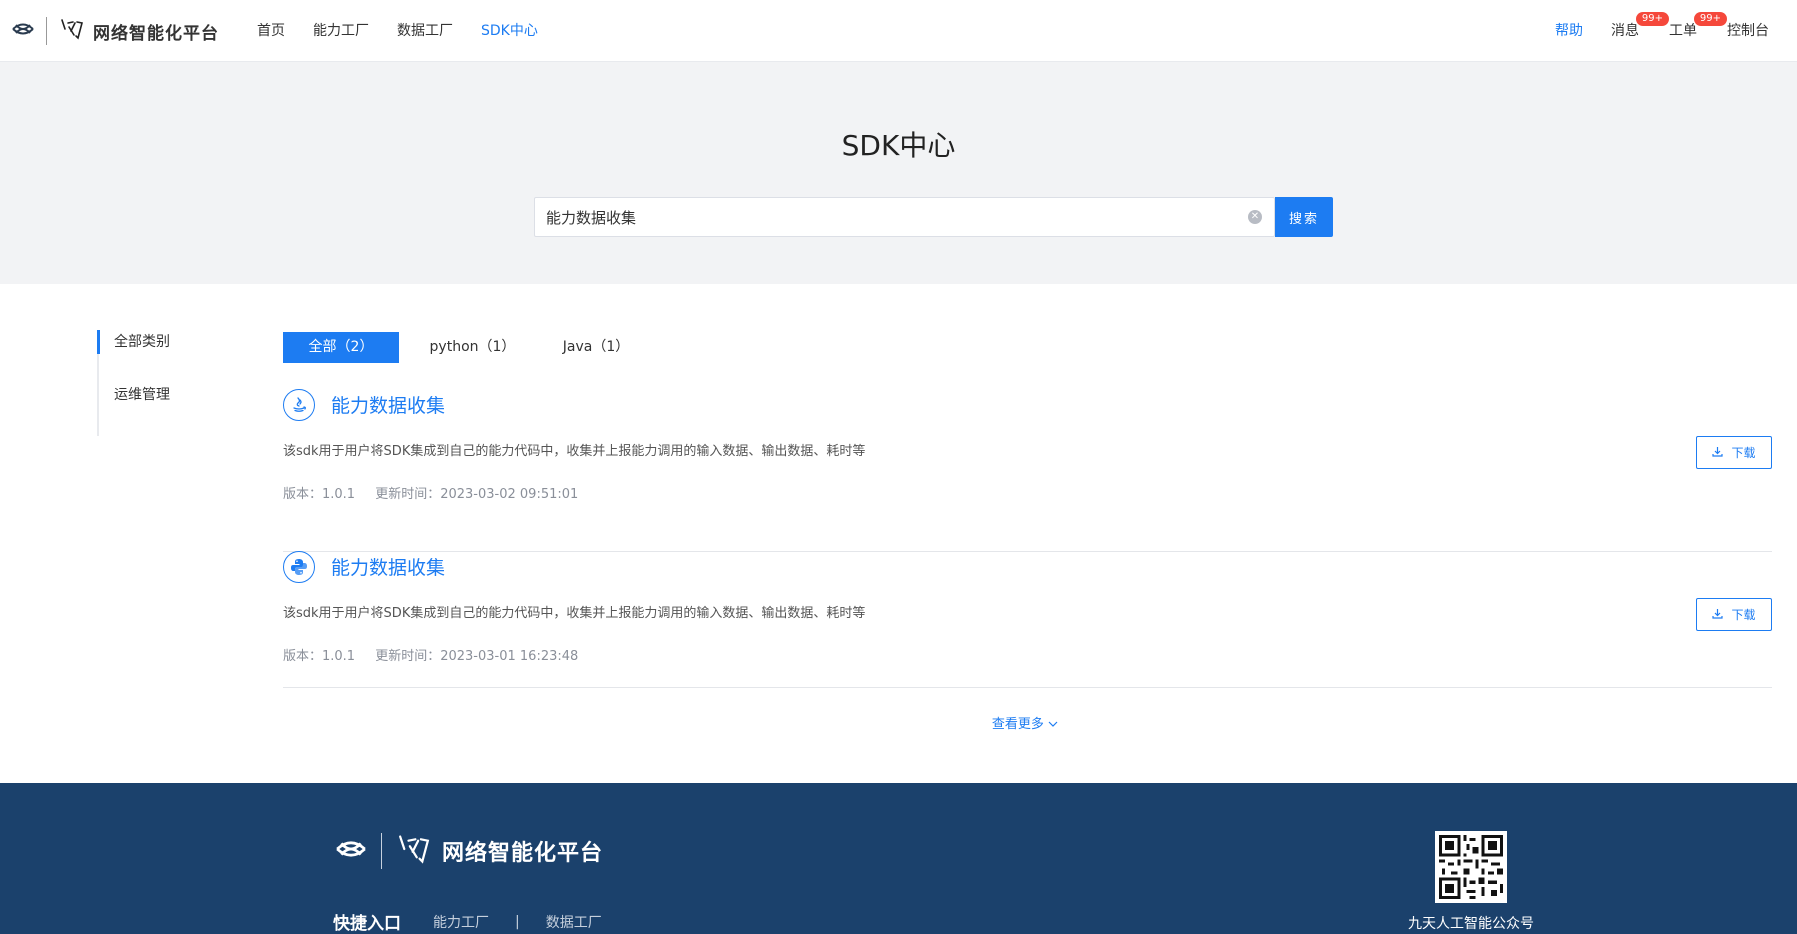 This screenshot has width=1797, height=934. Describe the element at coordinates (271, 30) in the screenshot. I see `nav-home: 首页` at that location.